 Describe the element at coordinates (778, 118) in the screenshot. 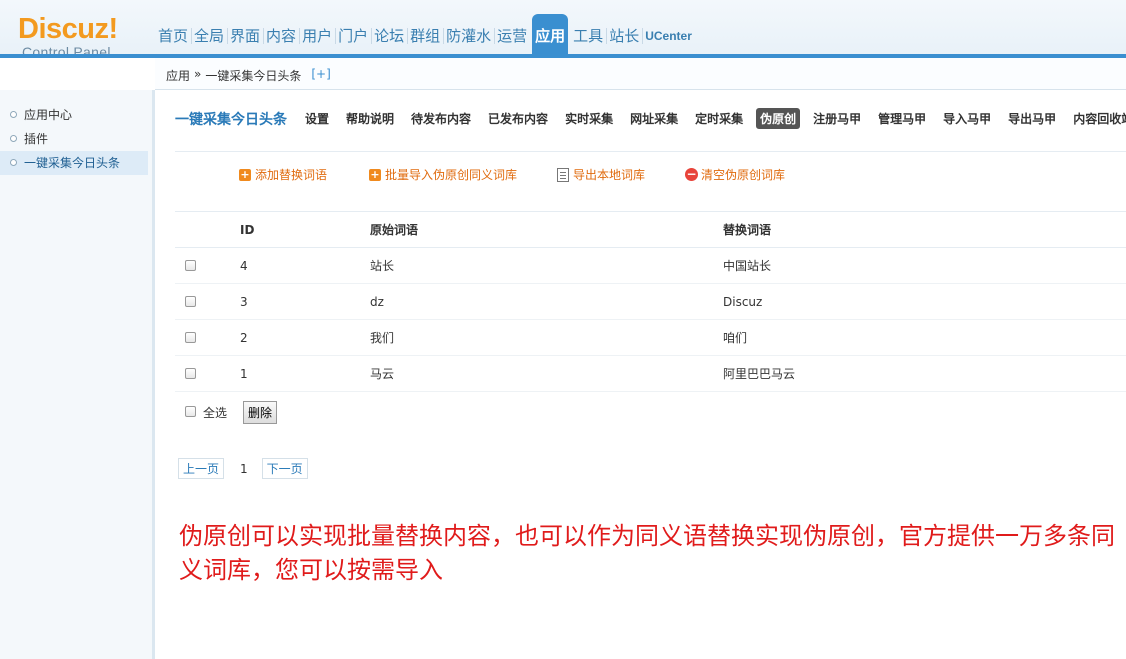

I see `tab-pseudo-original: 伪原创` at that location.